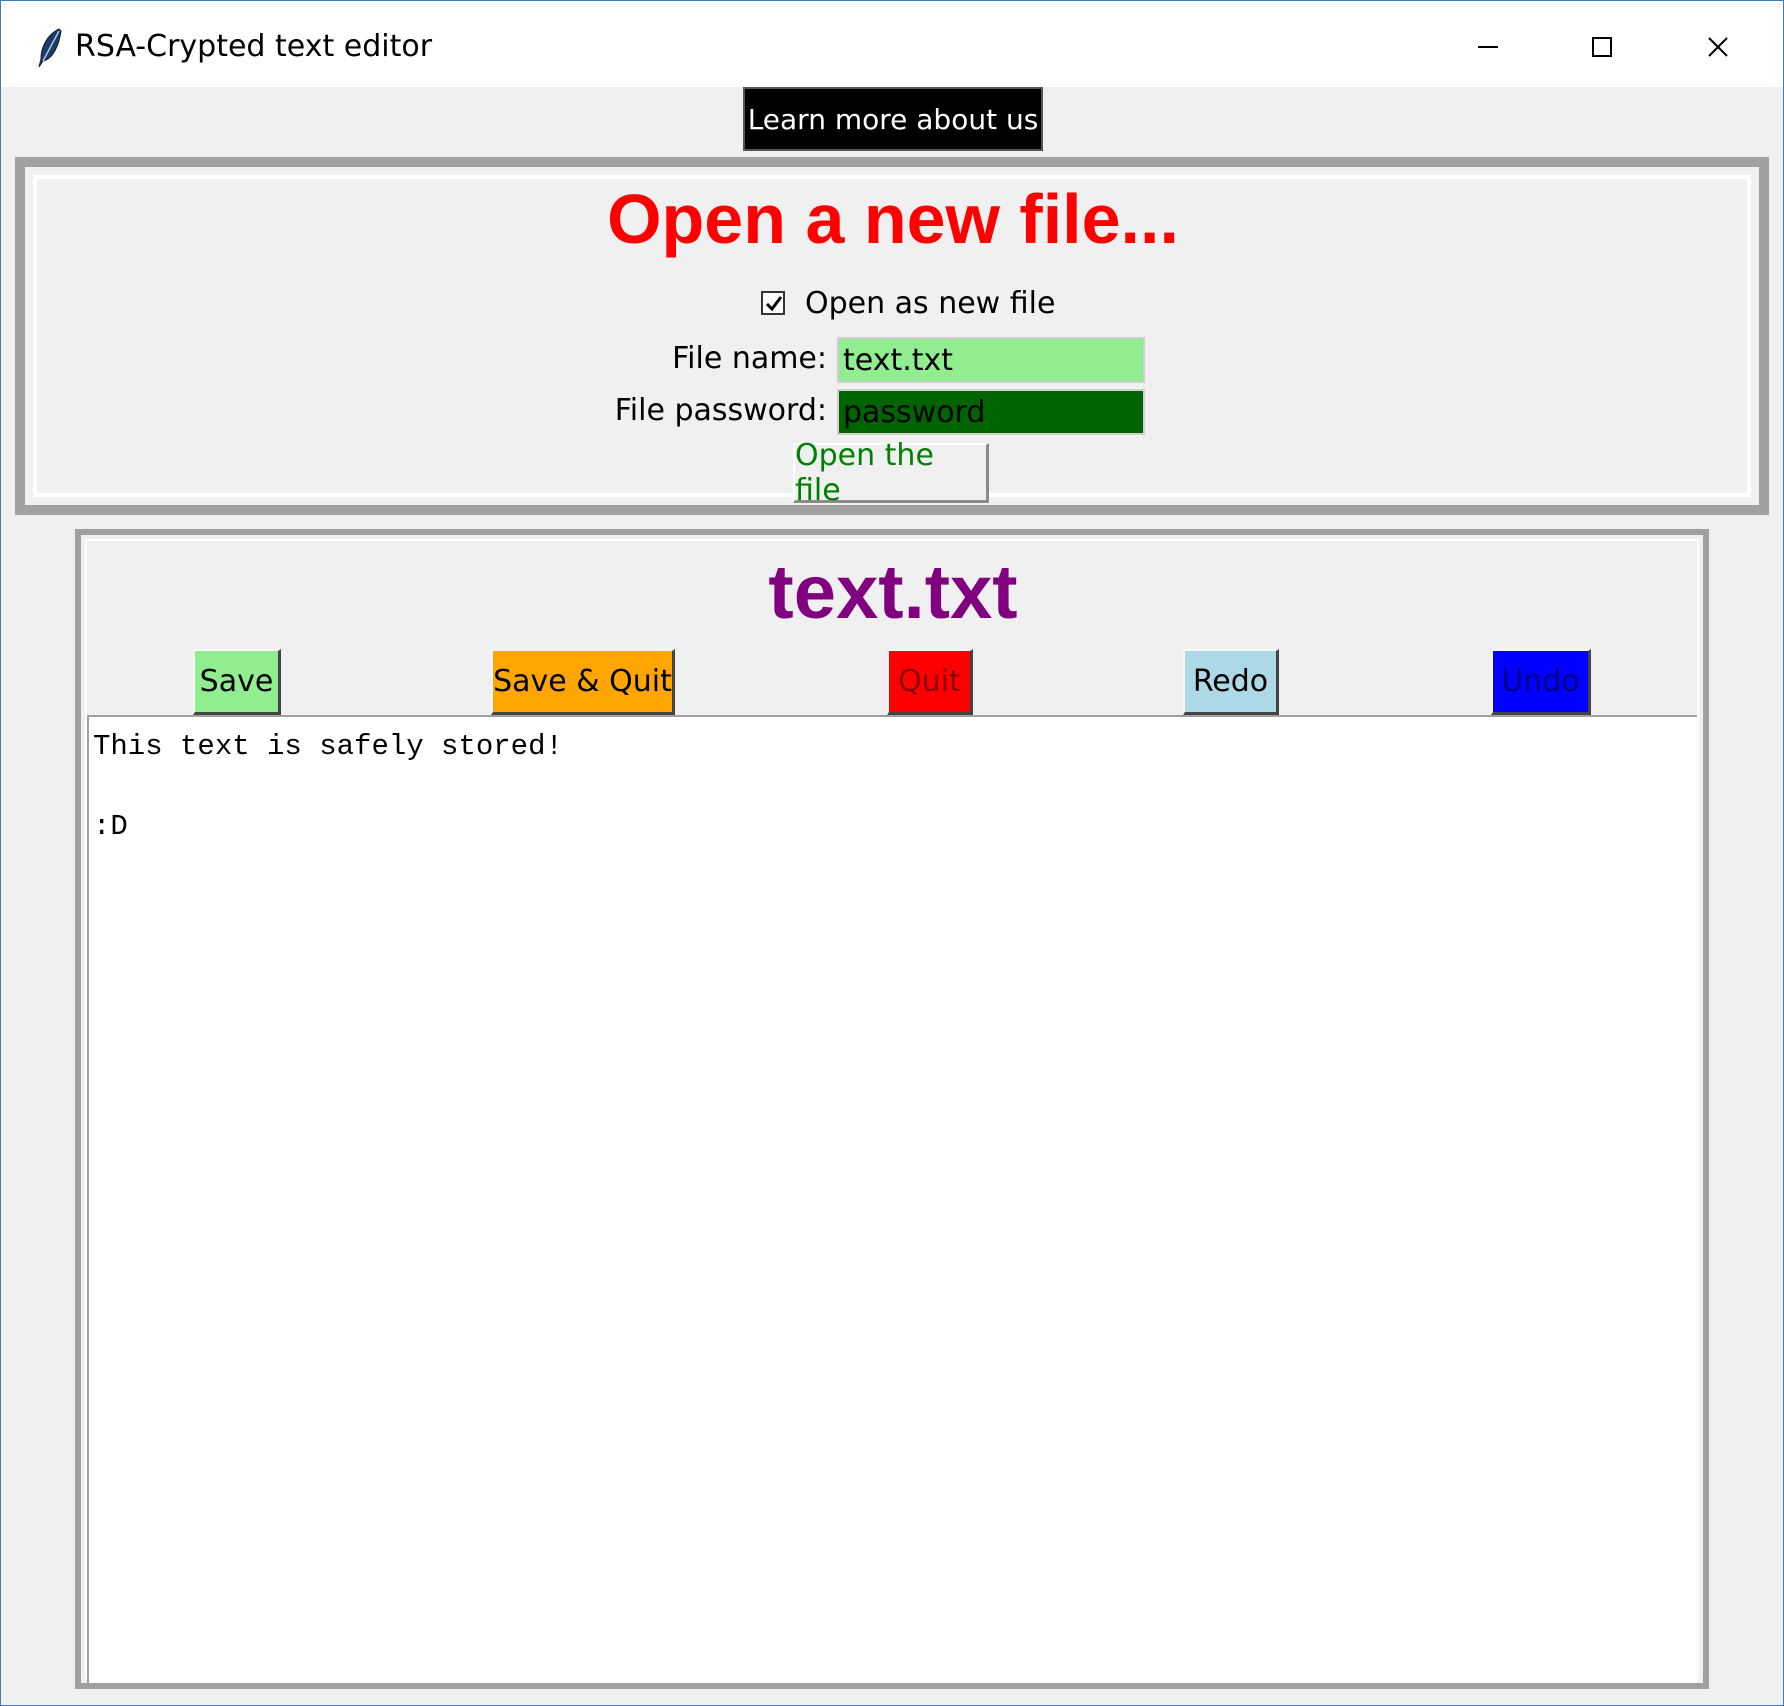  Describe the element at coordinates (893, 592) in the screenshot. I see `editor-file-title: text.txt` at that location.